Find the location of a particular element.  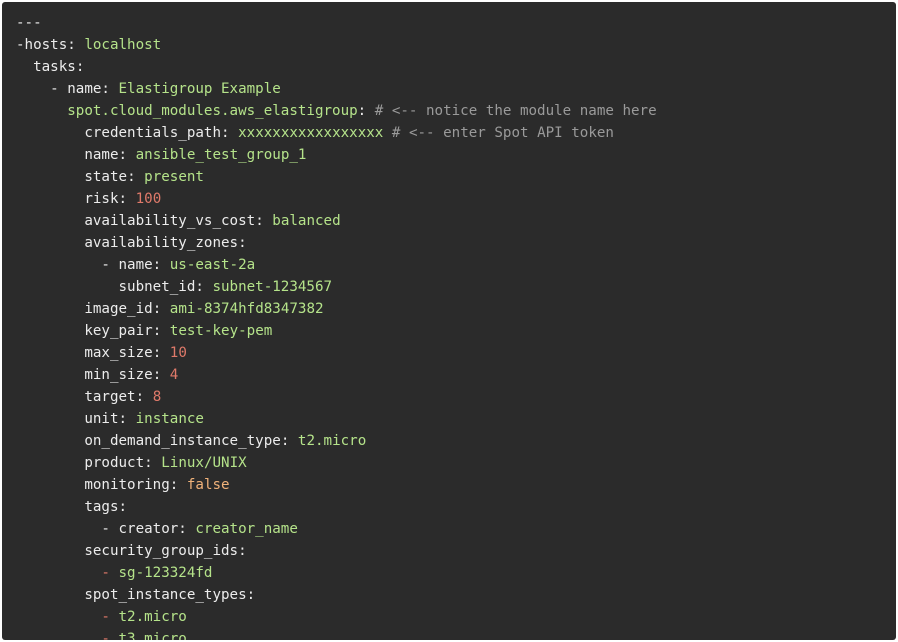

yaml-value: ansible_test_group_1 is located at coordinates (221, 155).